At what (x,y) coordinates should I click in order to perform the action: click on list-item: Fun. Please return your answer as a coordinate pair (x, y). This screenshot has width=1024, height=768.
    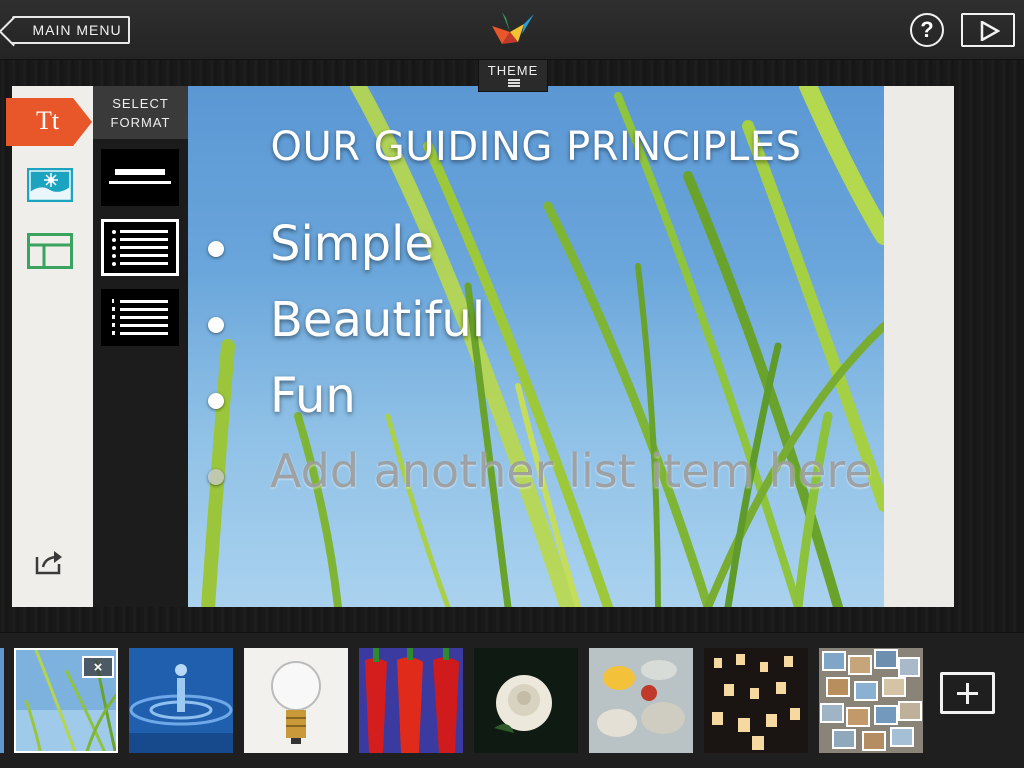
    Looking at the image, I should click on (546, 406).